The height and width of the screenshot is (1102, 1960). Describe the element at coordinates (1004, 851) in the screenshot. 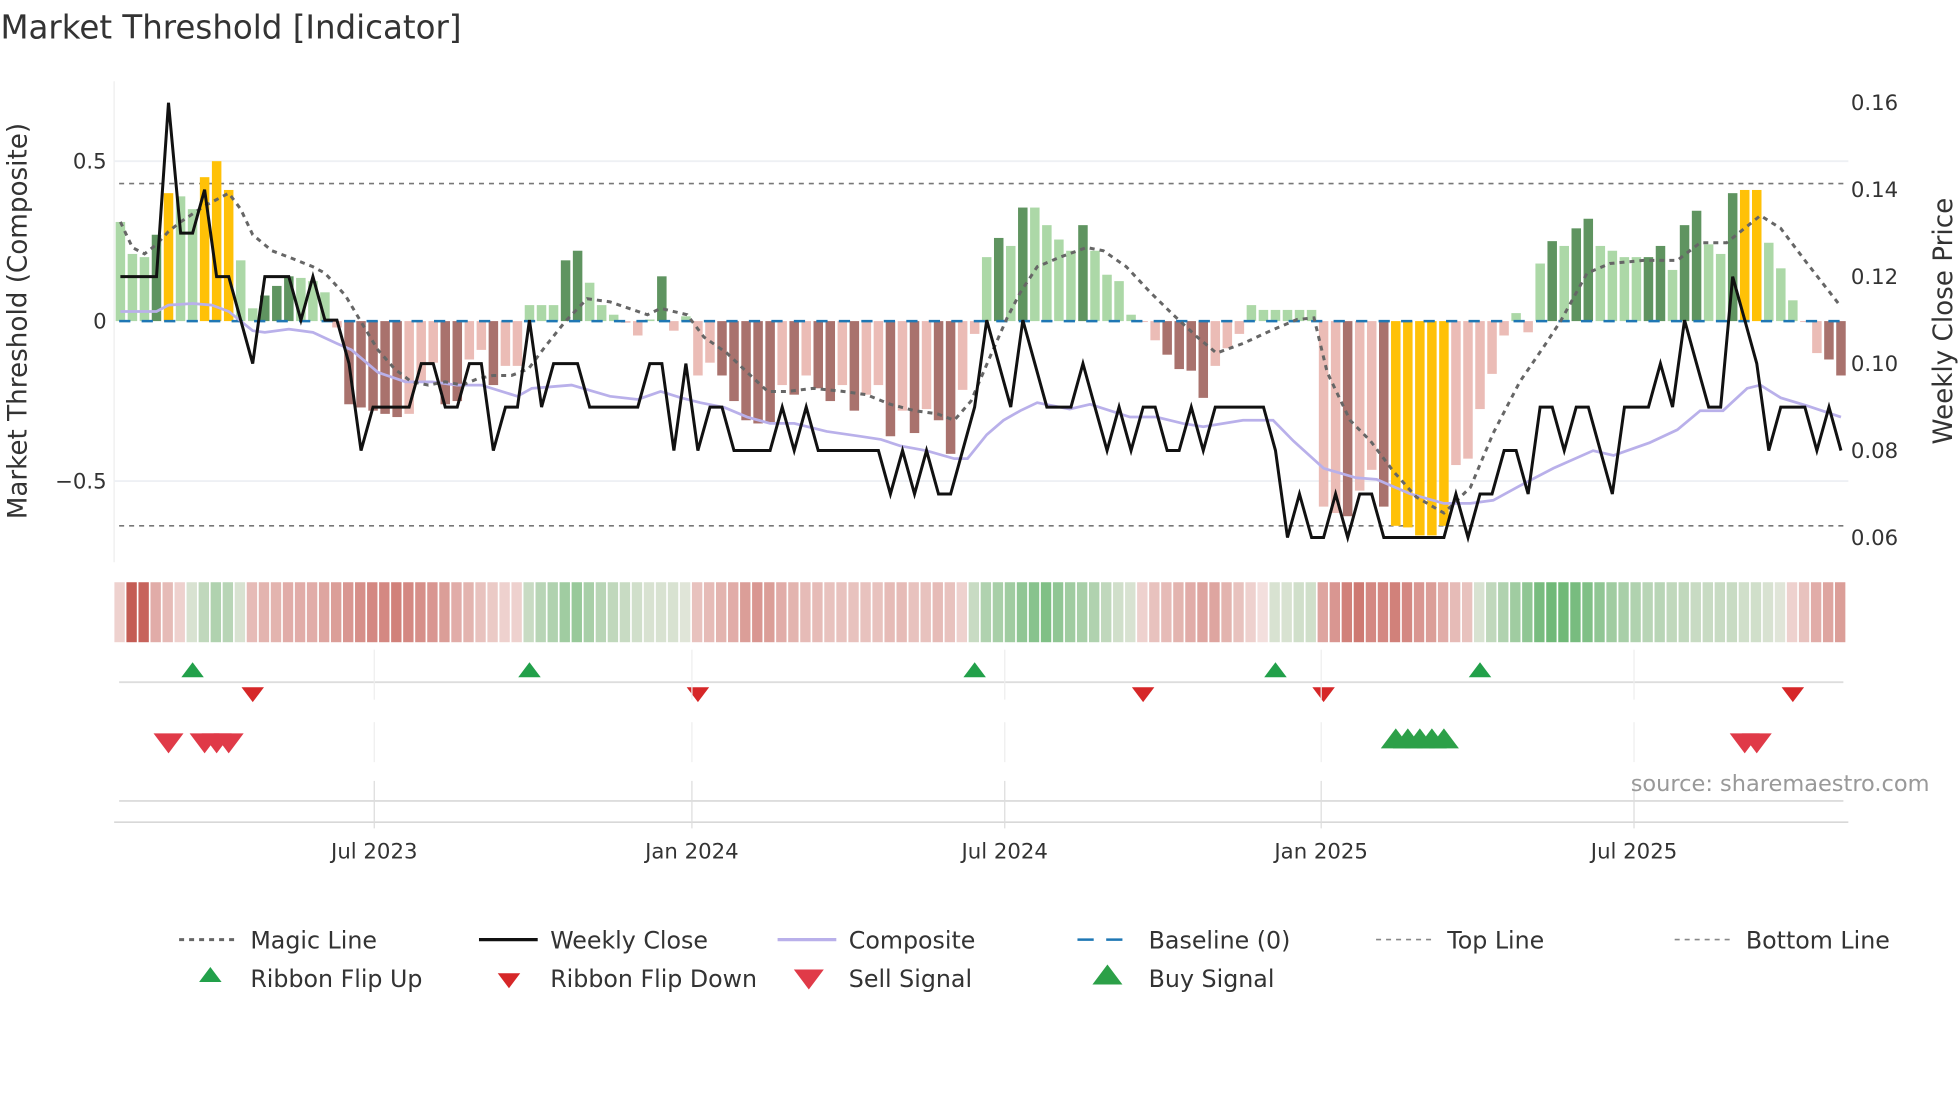

I see `x-tick-label: Jul 2024` at that location.